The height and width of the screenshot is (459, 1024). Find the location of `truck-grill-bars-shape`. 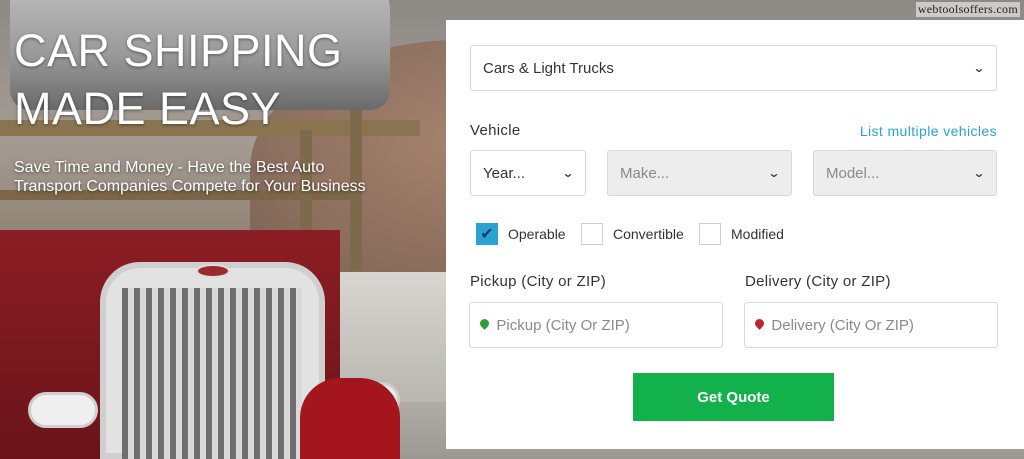

truck-grill-bars-shape is located at coordinates (212, 373).